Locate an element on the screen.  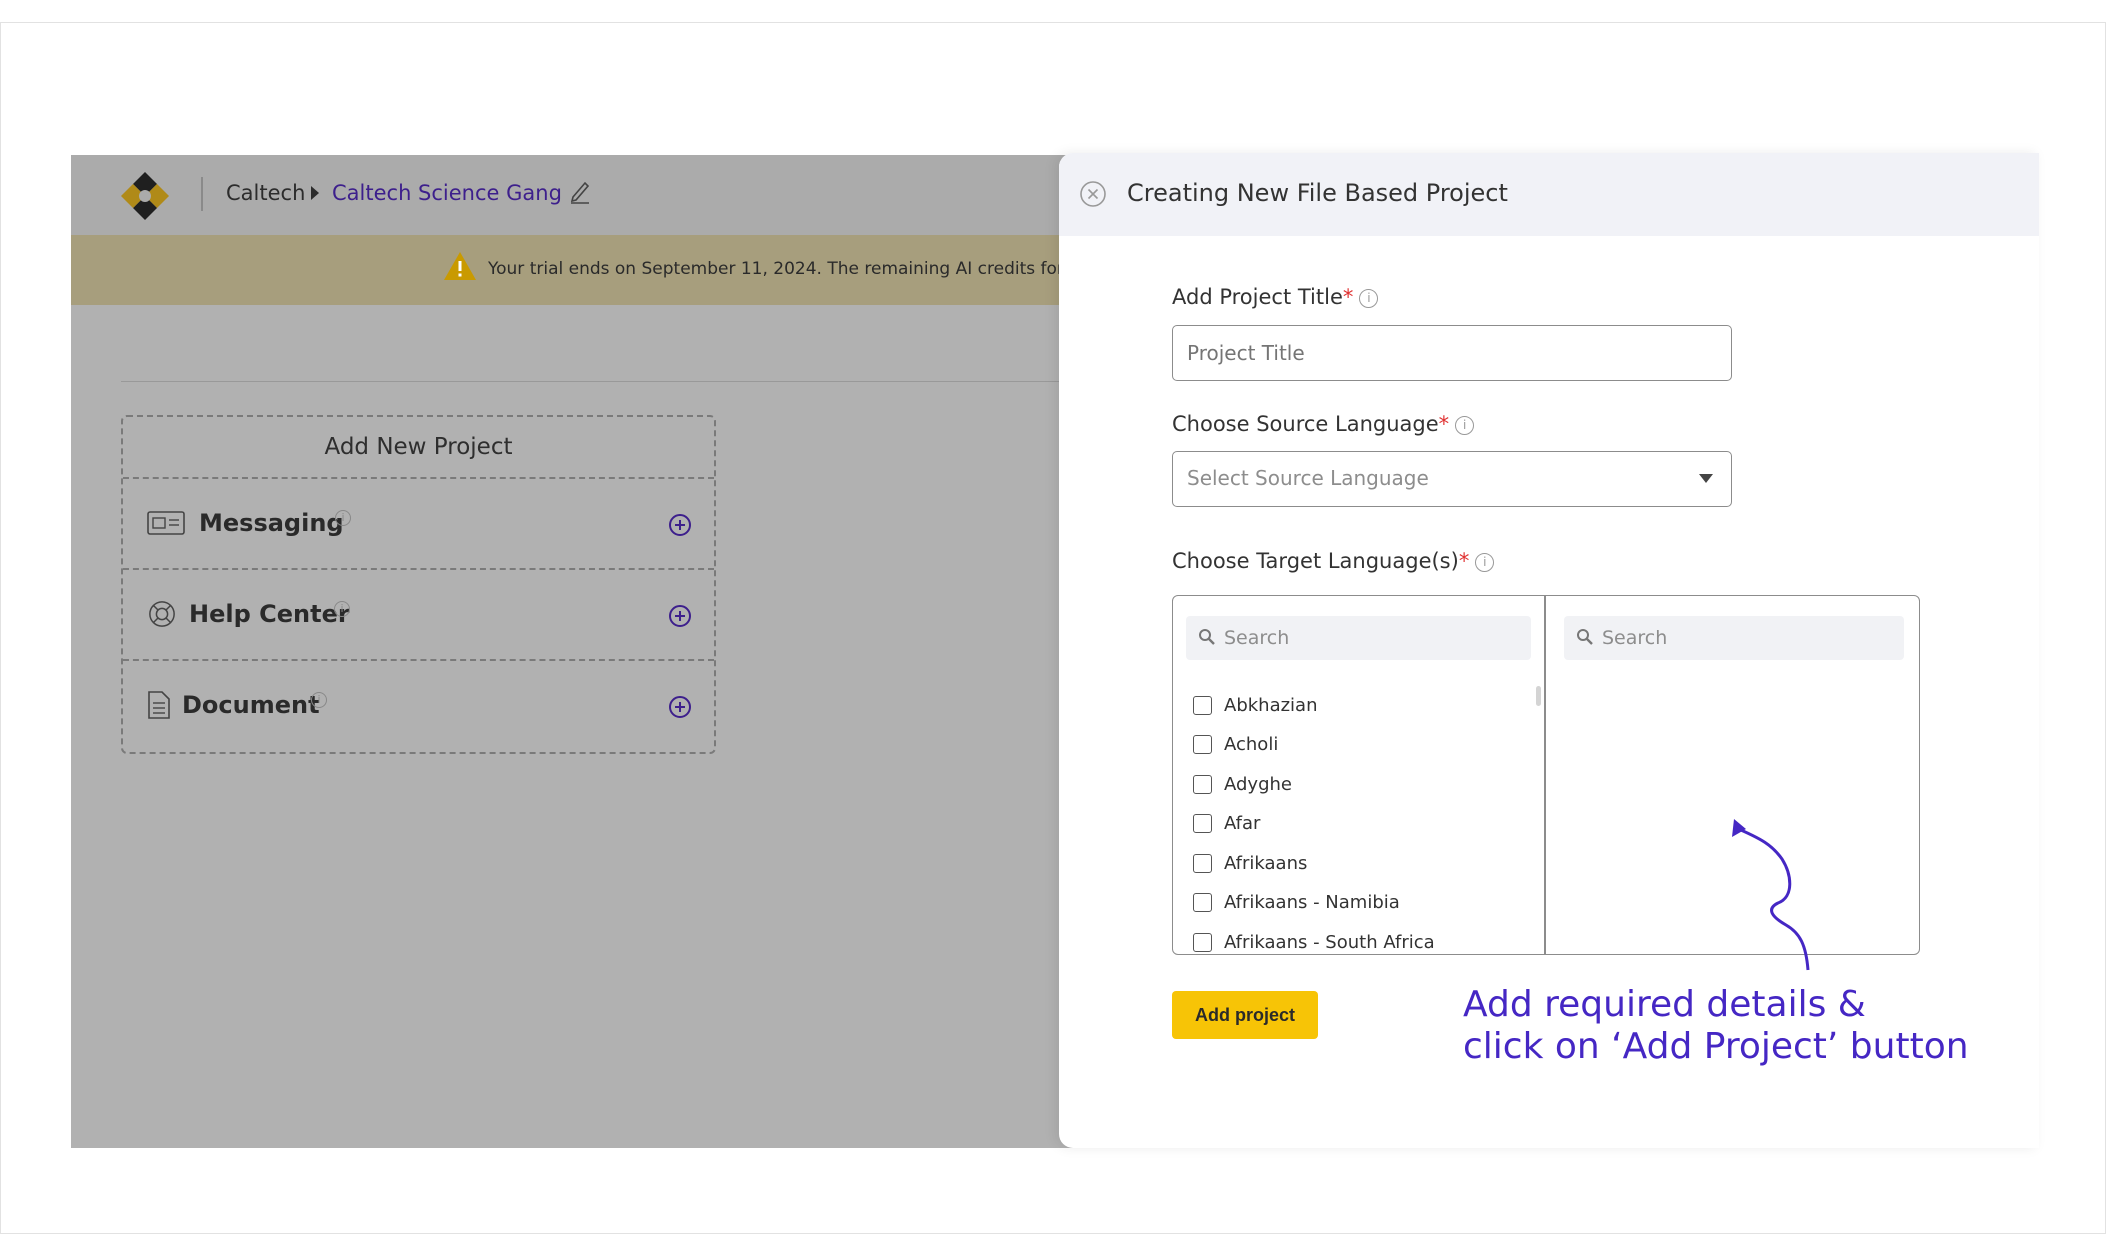
panel-header: Creating New File Based Project is located at coordinates (1549, 194).